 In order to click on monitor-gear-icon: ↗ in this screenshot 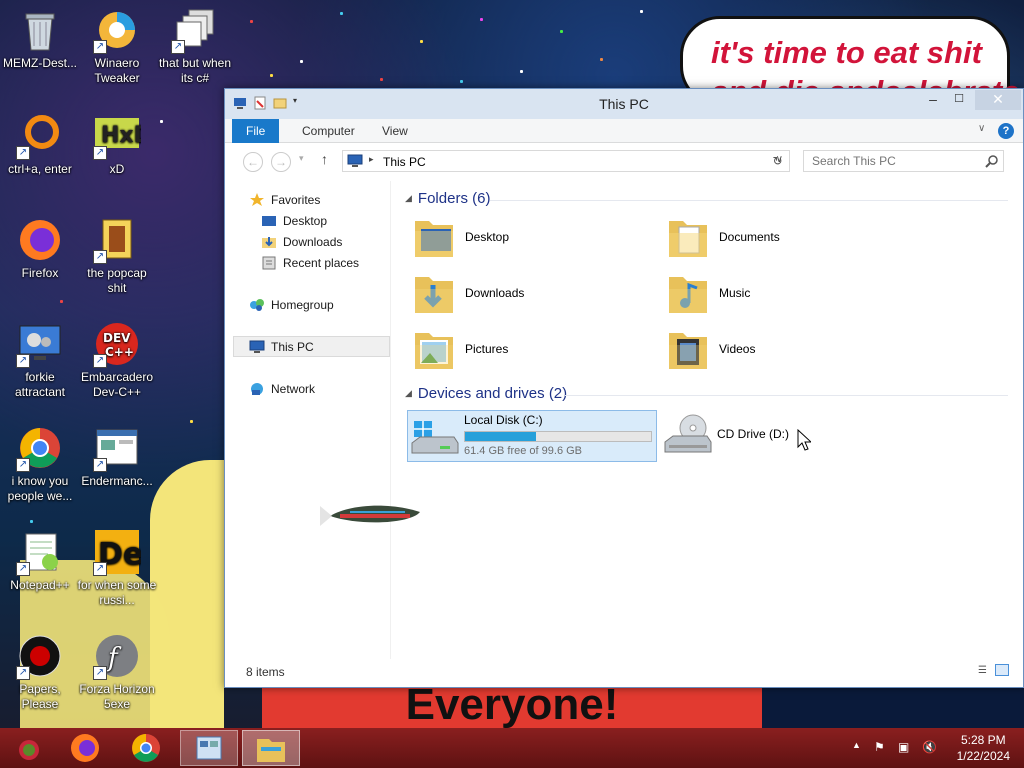, I will do `click(40, 344)`.